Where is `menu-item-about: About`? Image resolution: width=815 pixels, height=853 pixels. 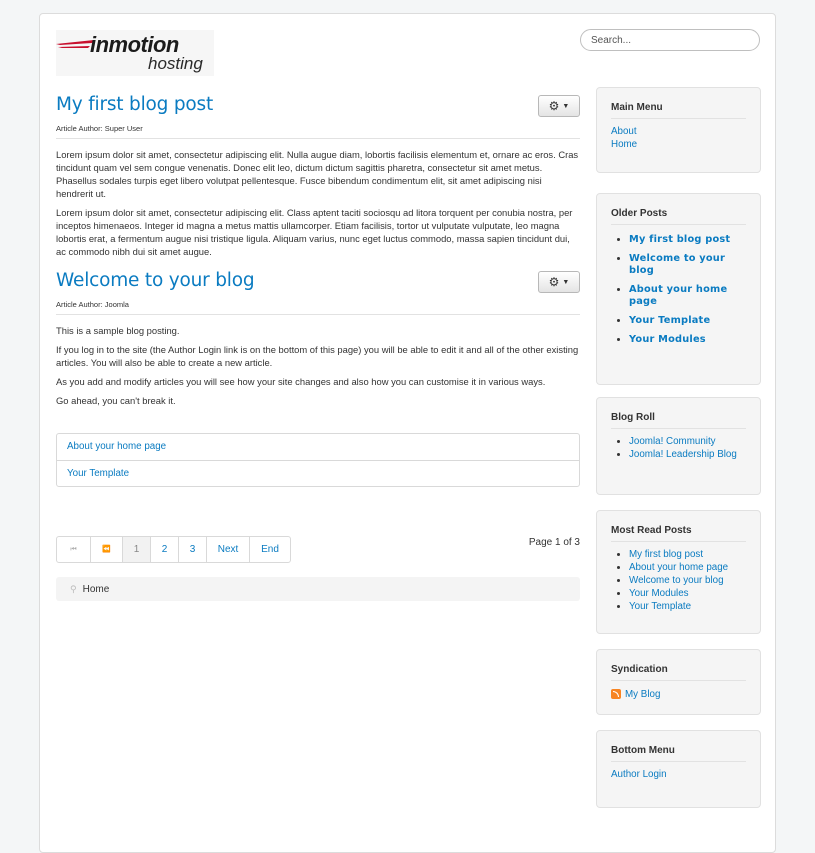 menu-item-about: About is located at coordinates (624, 131).